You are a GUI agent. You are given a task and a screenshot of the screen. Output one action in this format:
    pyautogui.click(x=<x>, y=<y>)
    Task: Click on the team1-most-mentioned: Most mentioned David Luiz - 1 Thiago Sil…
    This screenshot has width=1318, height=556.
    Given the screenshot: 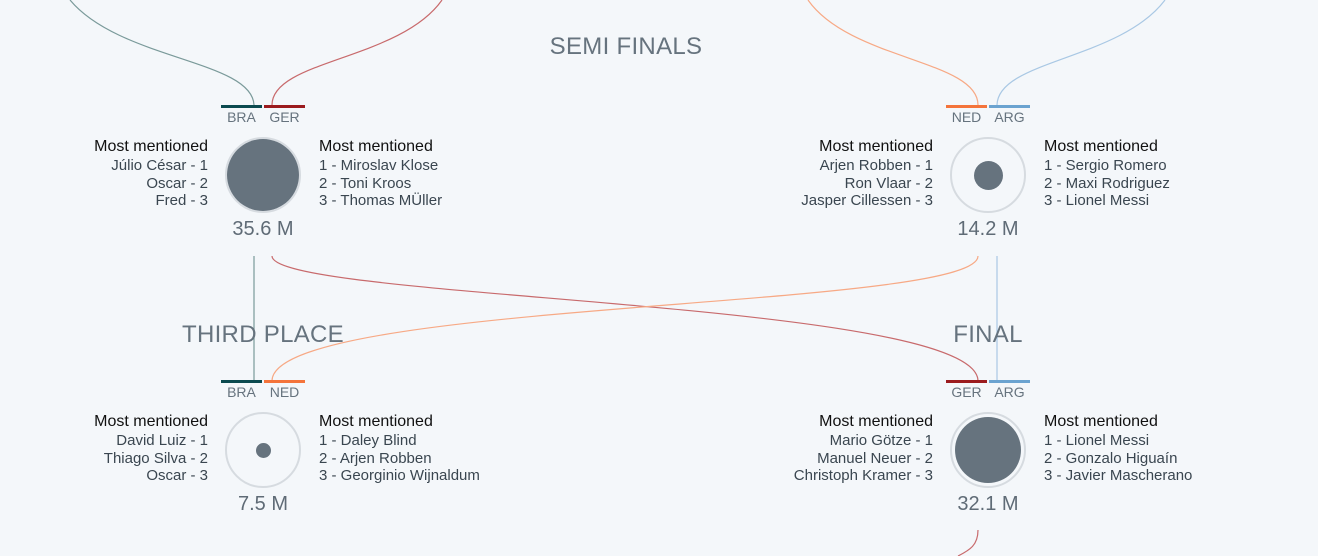 What is the action you would take?
    pyautogui.click(x=151, y=448)
    